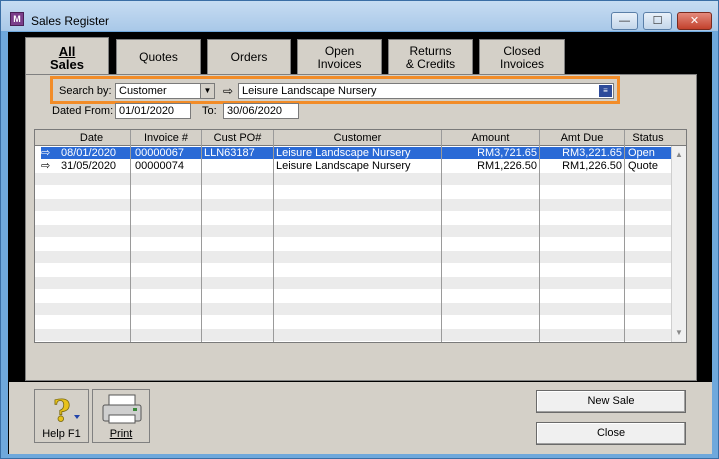  Describe the element at coordinates (153, 111) in the screenshot. I see `dated-from-field: 01/01/2020` at that location.